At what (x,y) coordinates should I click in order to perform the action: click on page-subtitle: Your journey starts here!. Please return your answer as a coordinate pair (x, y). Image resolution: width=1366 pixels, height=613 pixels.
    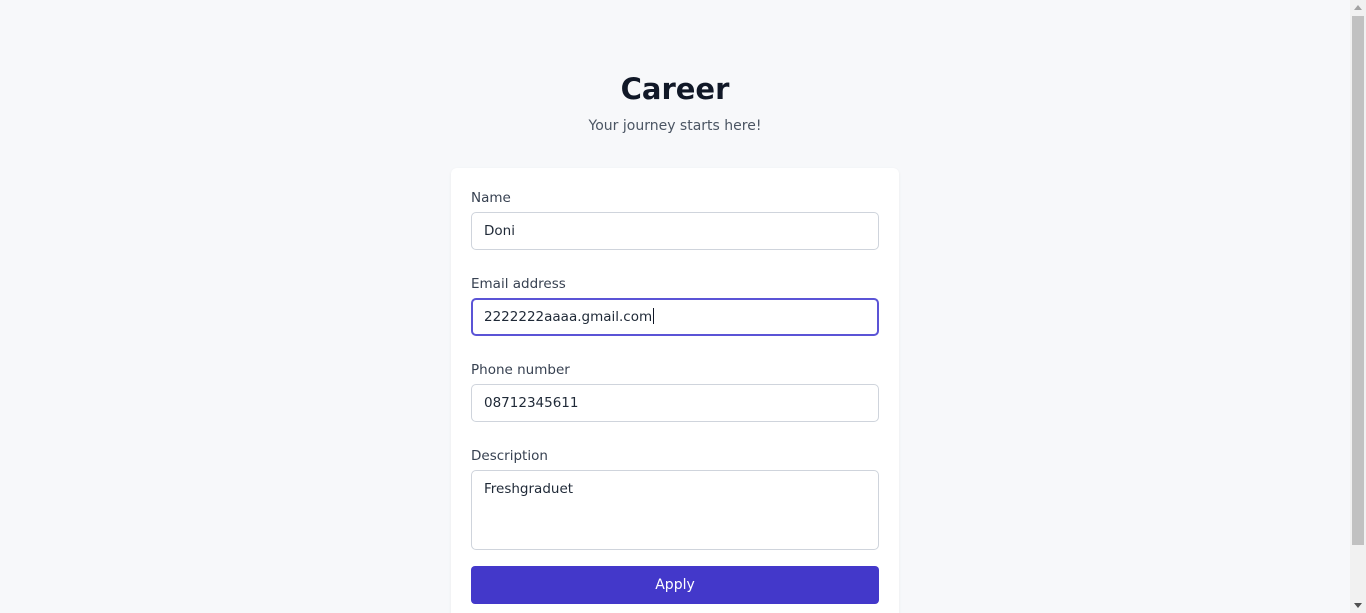
    Looking at the image, I should click on (675, 126).